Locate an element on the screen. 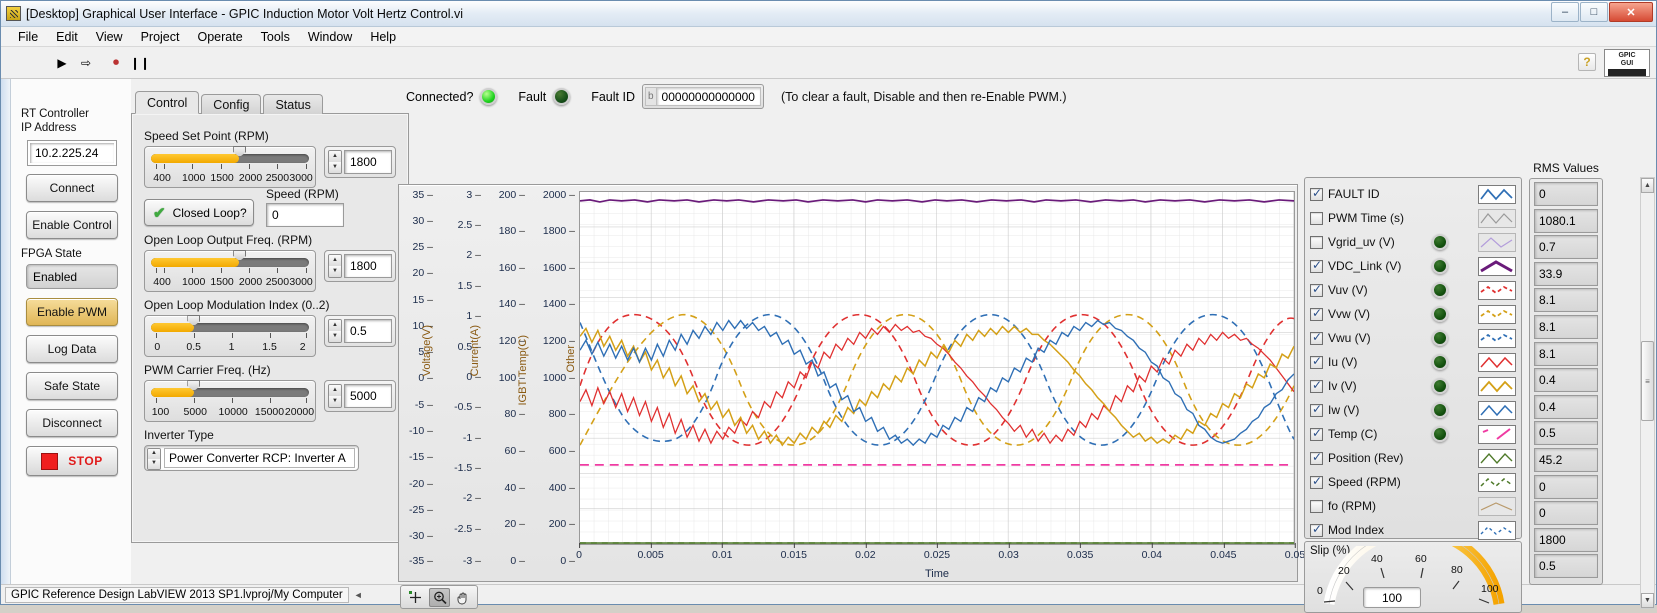 Image resolution: width=1657 pixels, height=613 pixels. checkbox-vvw is located at coordinates (1316, 313).